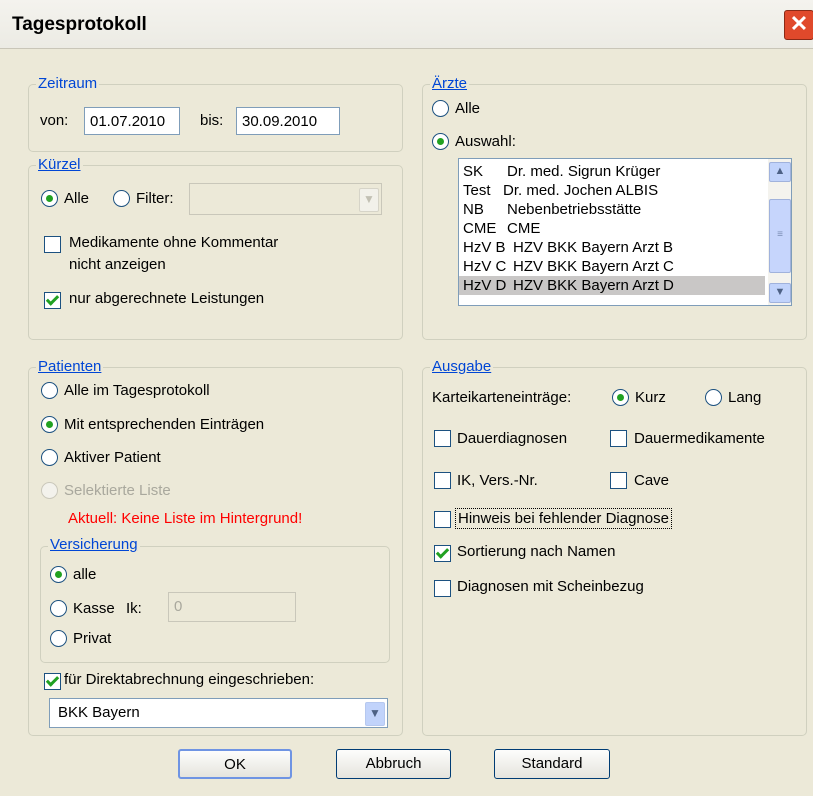 The image size is (813, 796). What do you see at coordinates (58, 638) in the screenshot?
I see `versicherung-privat-radio` at bounding box center [58, 638].